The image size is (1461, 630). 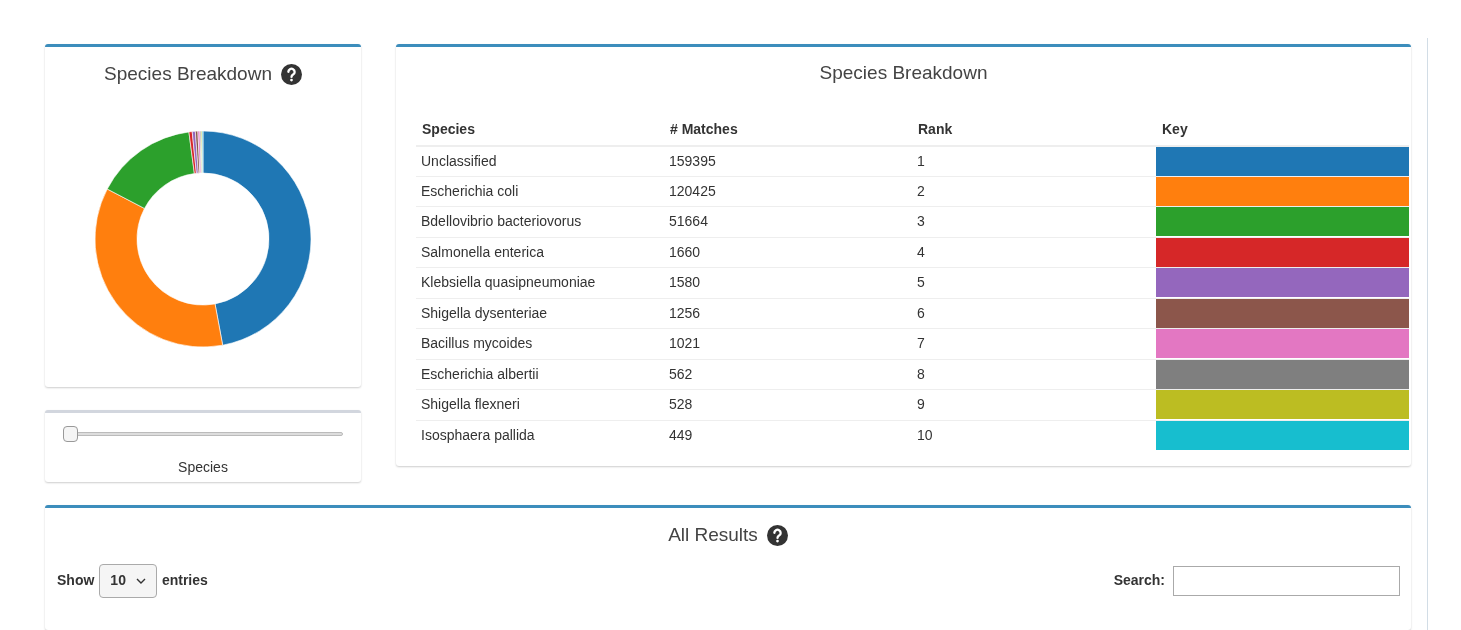 I want to click on table-cell: 1580, so click(x=685, y=282).